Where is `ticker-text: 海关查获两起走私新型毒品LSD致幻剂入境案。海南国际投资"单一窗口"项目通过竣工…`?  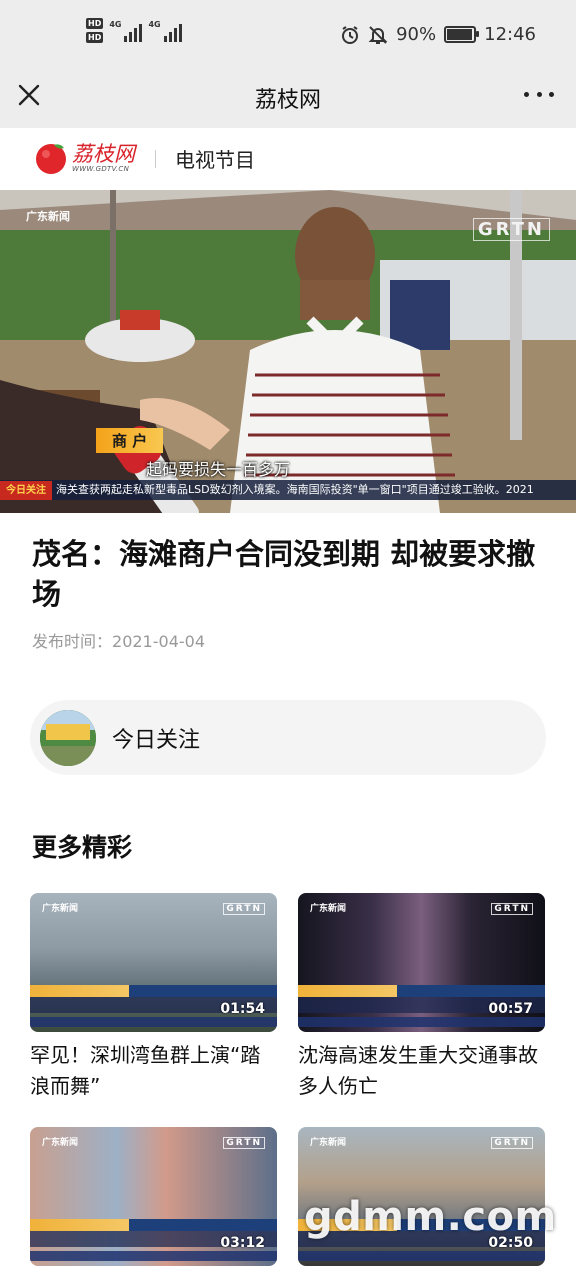 ticker-text: 海关查获两起走私新型毒品LSD致幻剂入境案。海南国际投资"单一窗口"项目通过竣工… is located at coordinates (295, 489).